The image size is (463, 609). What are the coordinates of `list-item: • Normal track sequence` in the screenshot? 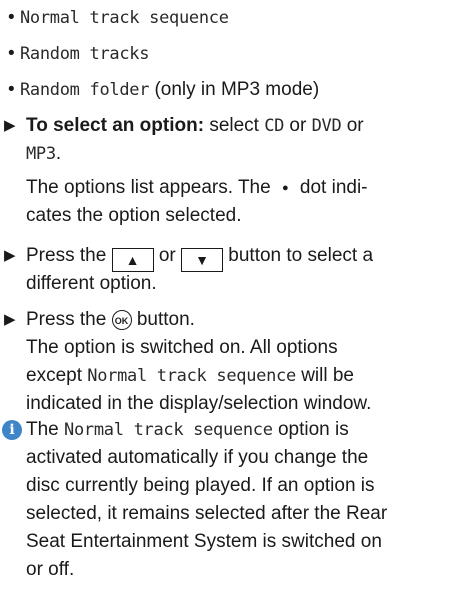 It's located at (118, 18).